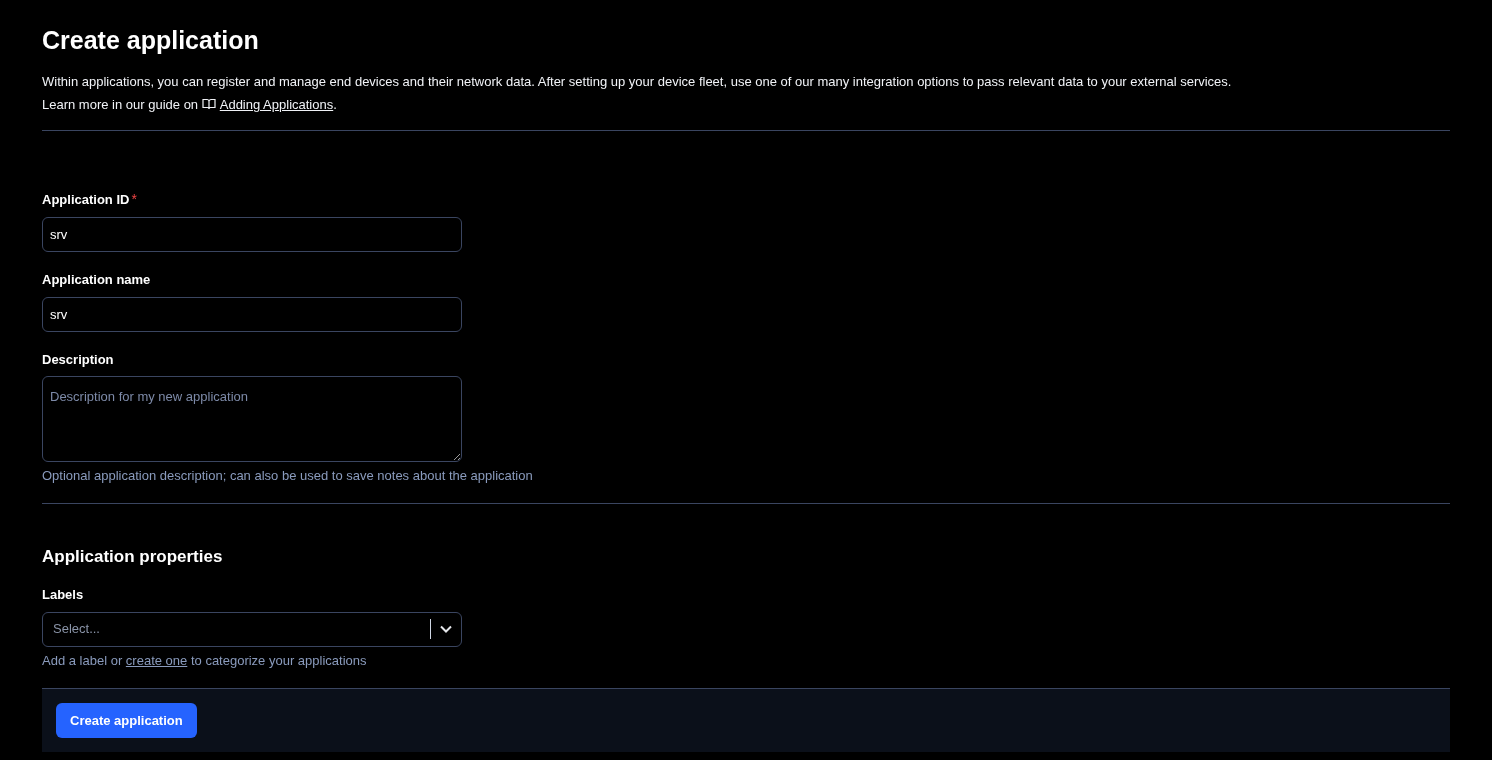 This screenshot has width=1492, height=760. I want to click on create-label-link: create one, so click(156, 660).